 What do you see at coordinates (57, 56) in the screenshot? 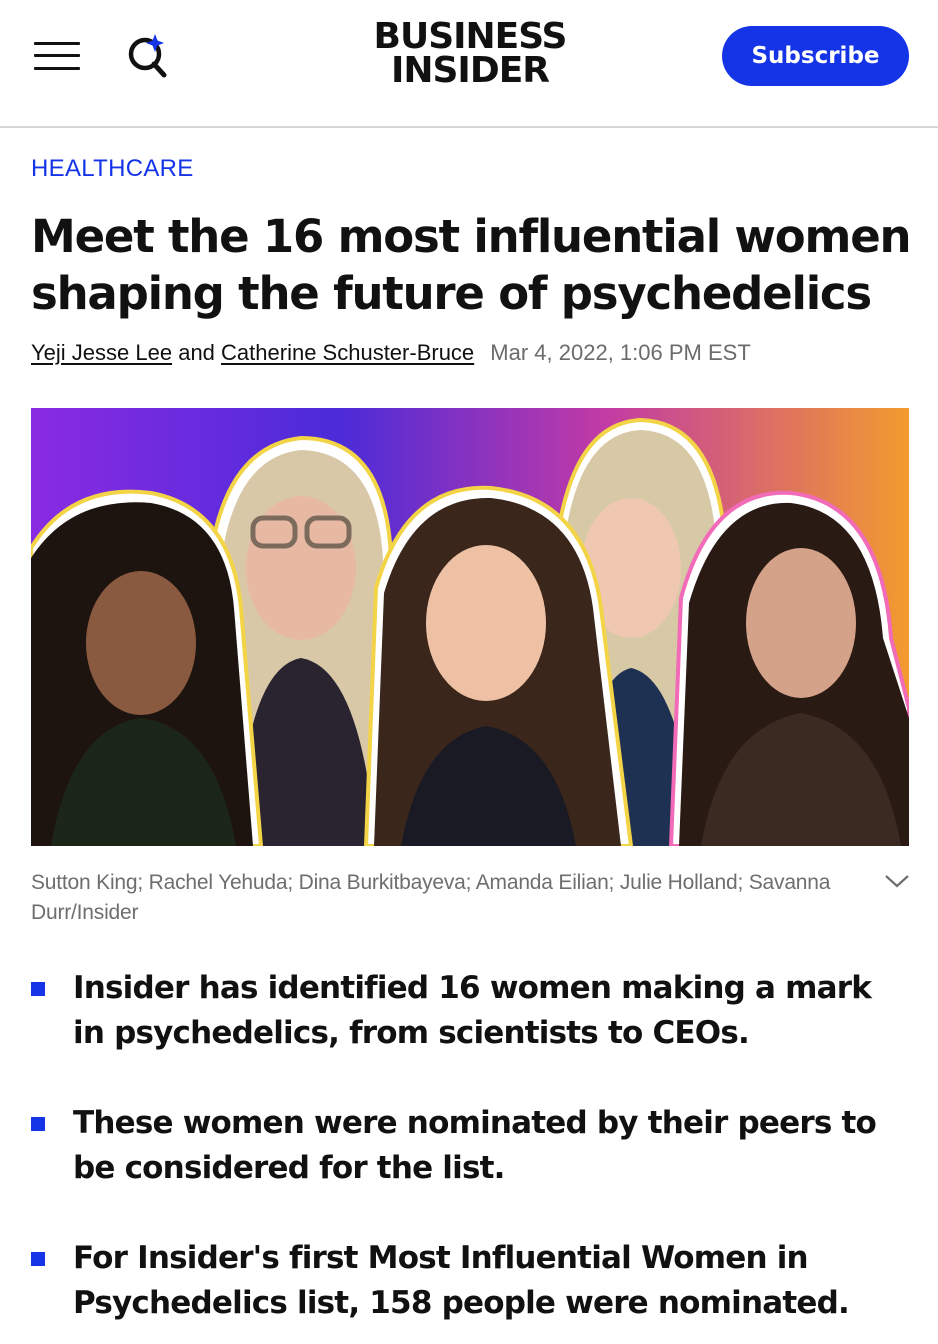
I see `hamburger-menu-icon` at bounding box center [57, 56].